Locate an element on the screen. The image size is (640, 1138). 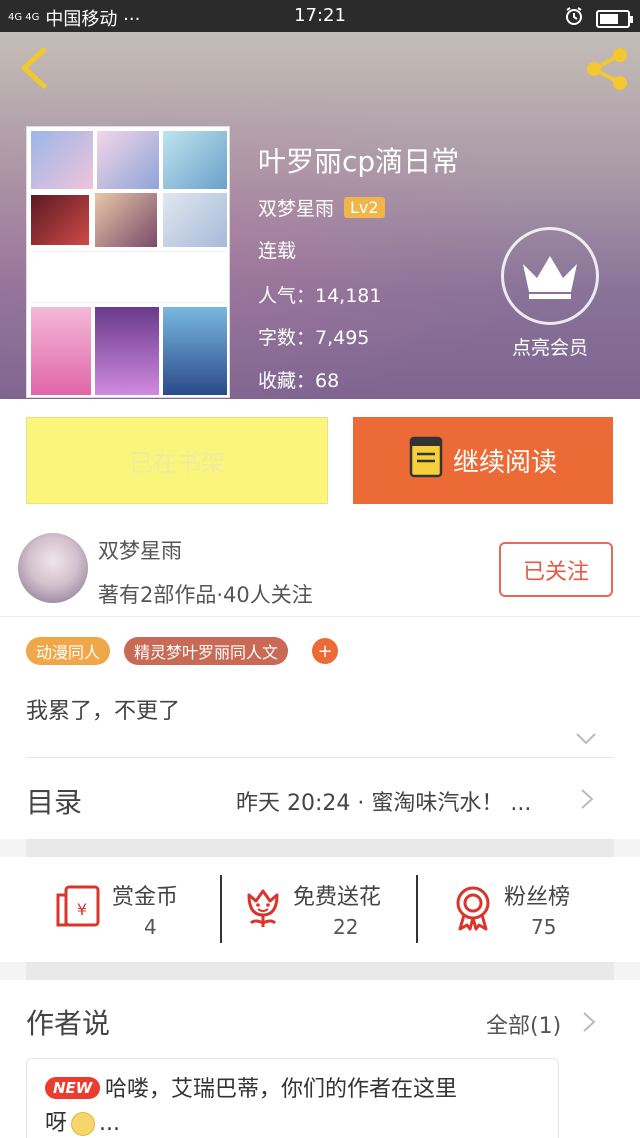
chevron-left-icon is located at coordinates (34, 68).